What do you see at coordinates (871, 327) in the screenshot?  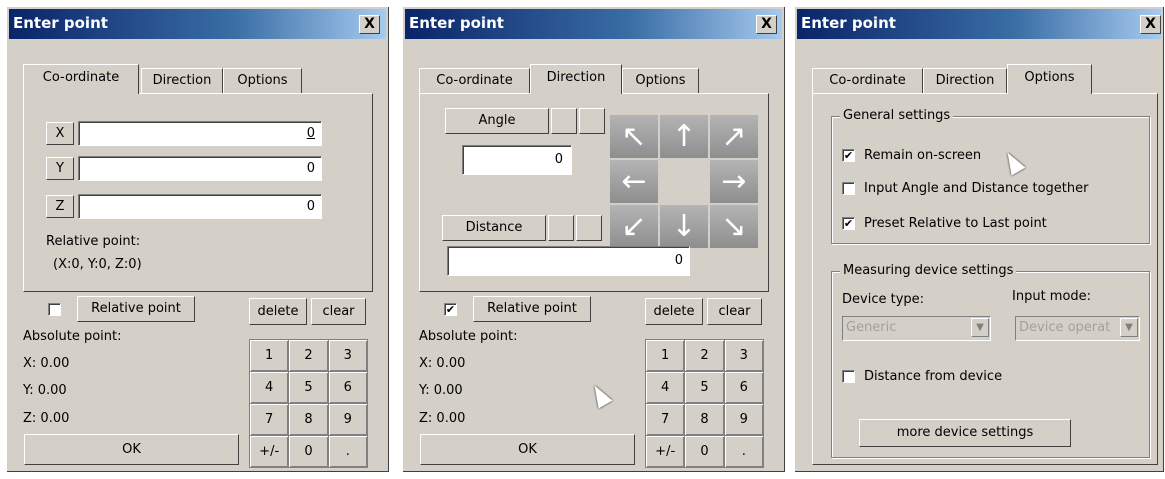 I see `device-type-value: Generic` at bounding box center [871, 327].